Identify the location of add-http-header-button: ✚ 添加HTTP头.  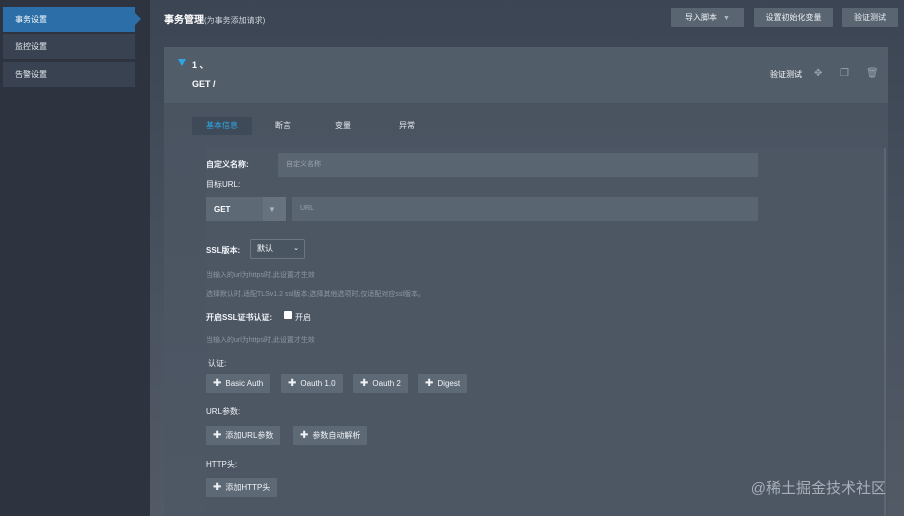
(242, 487).